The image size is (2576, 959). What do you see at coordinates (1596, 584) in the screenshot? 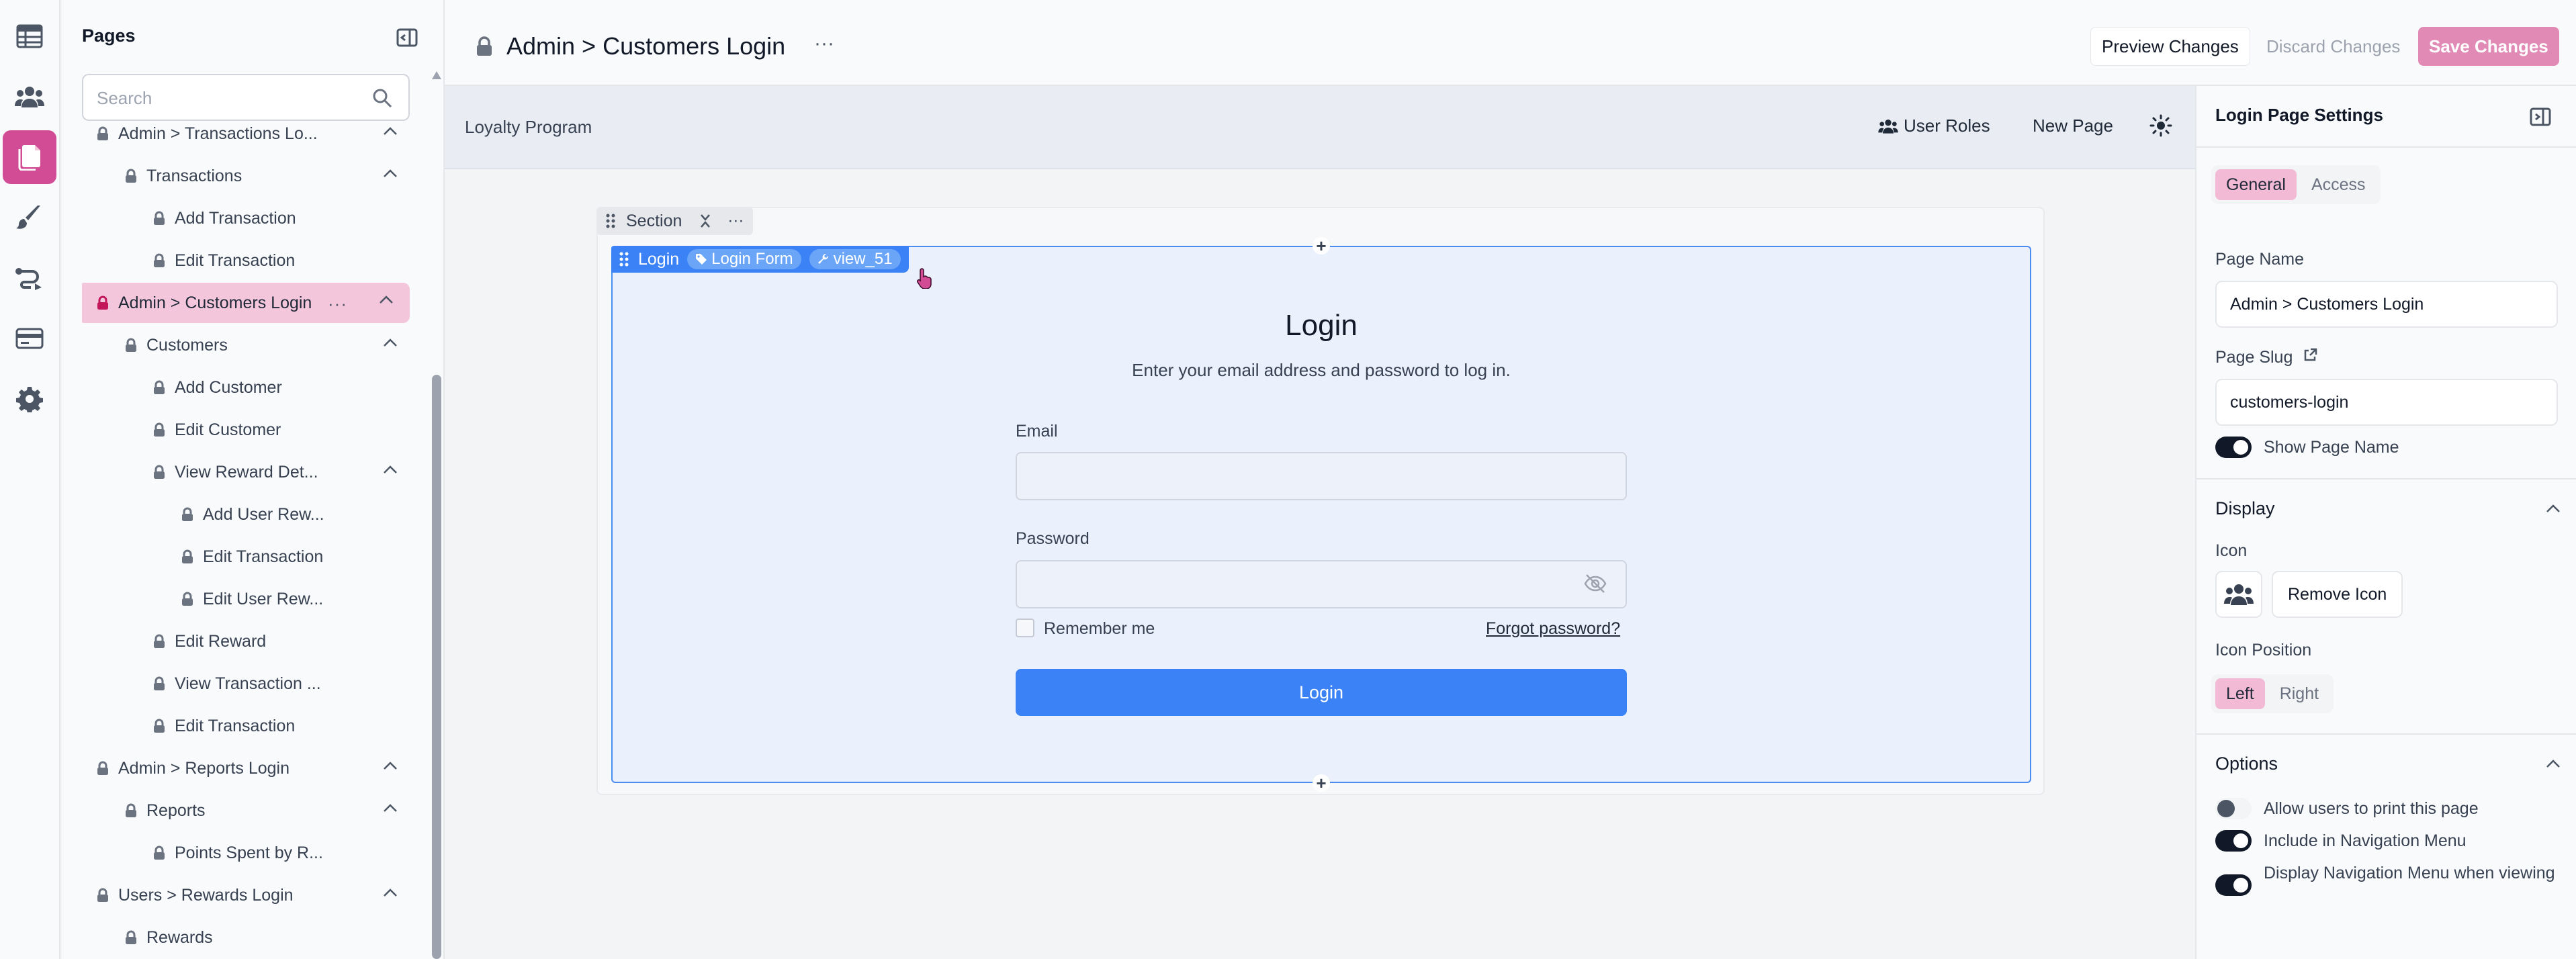
I see `eye-slash-icon` at bounding box center [1596, 584].